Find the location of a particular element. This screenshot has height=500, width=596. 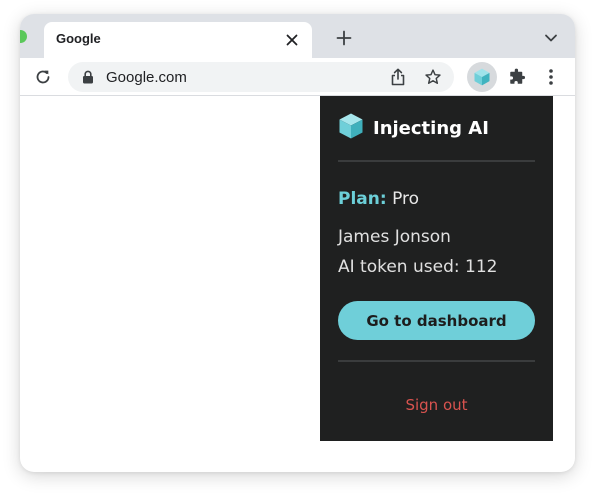

browser-toolbar: Google.com is located at coordinates (297, 77).